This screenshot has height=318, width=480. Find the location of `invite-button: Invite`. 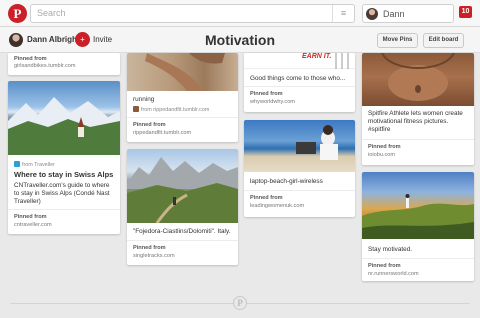

invite-button: Invite is located at coordinates (102, 39).